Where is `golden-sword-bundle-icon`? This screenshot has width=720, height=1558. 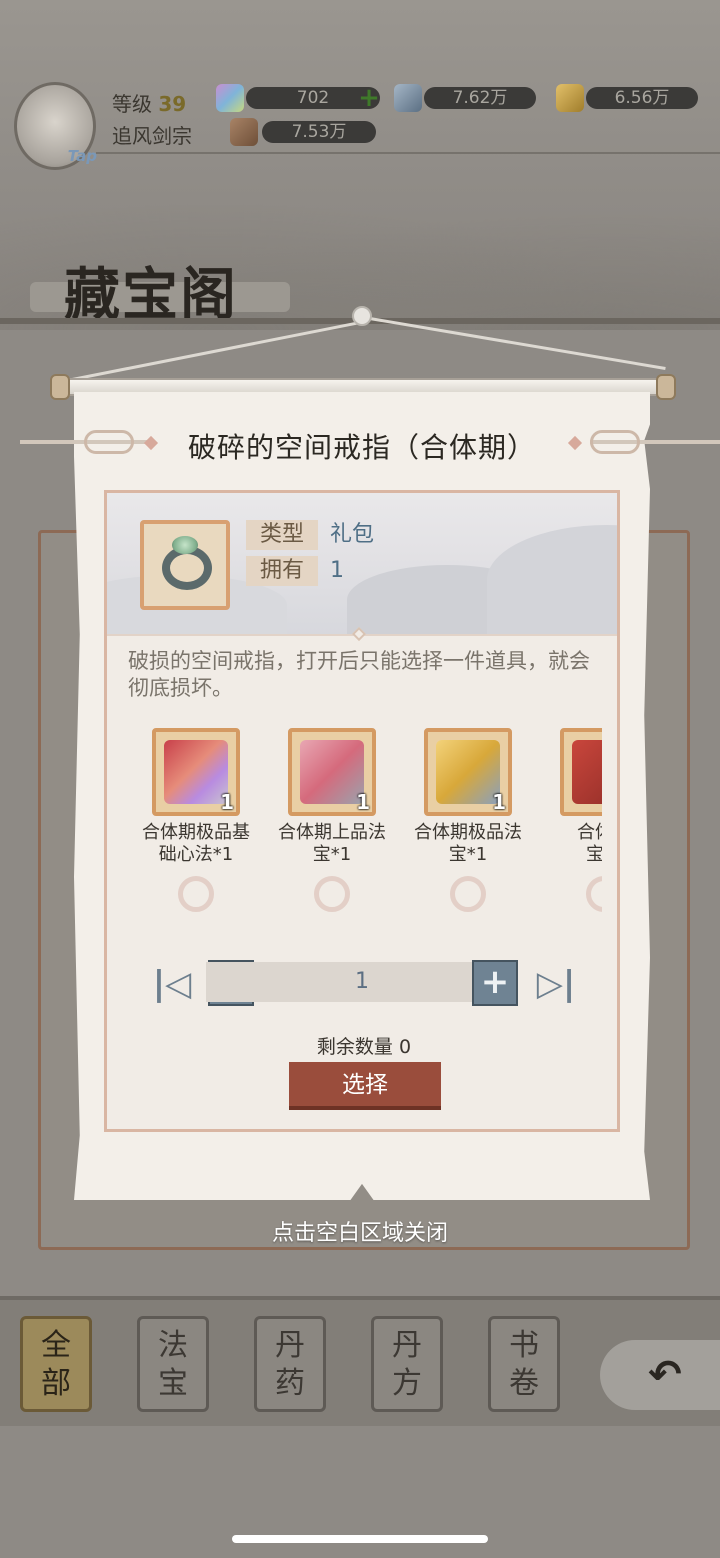
golden-sword-bundle-icon is located at coordinates (468, 772).